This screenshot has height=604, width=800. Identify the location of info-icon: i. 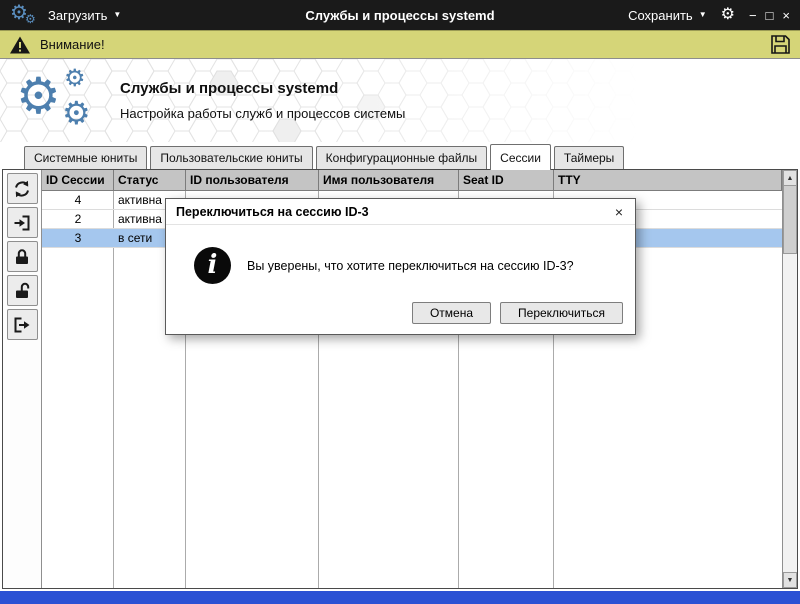
(212, 265).